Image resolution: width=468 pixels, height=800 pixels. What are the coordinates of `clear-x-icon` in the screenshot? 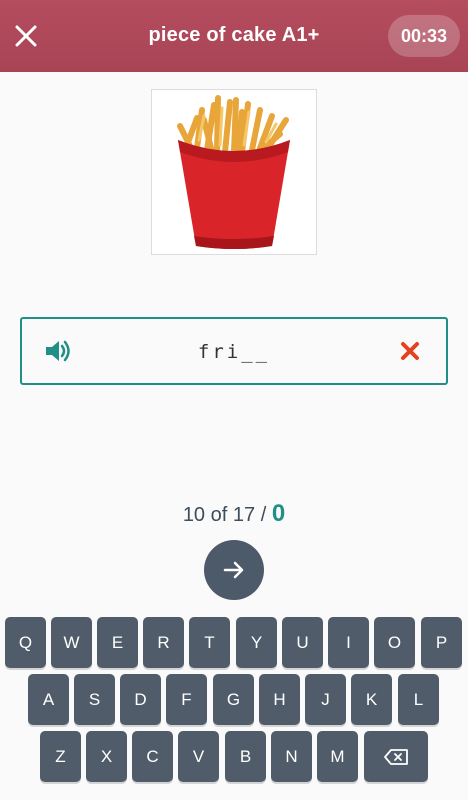 It's located at (410, 351).